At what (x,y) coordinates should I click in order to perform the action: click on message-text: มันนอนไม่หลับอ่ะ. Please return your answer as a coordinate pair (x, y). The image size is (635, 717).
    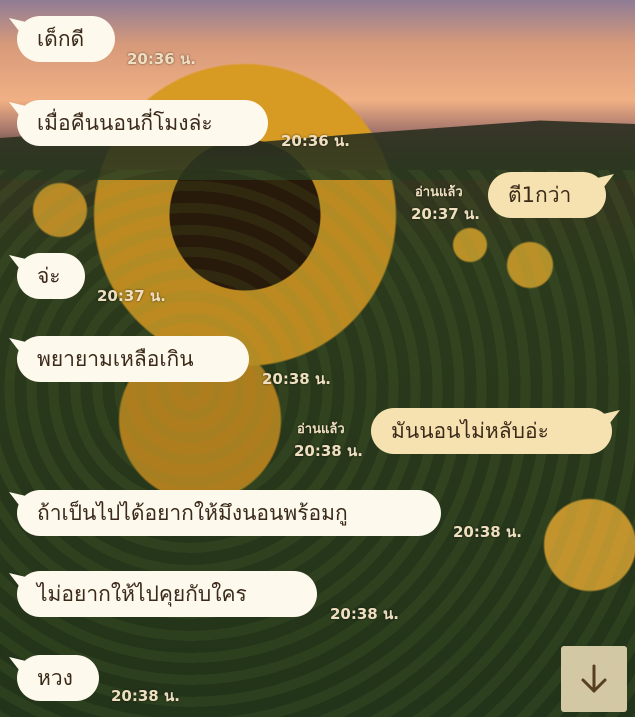
    Looking at the image, I should click on (470, 430).